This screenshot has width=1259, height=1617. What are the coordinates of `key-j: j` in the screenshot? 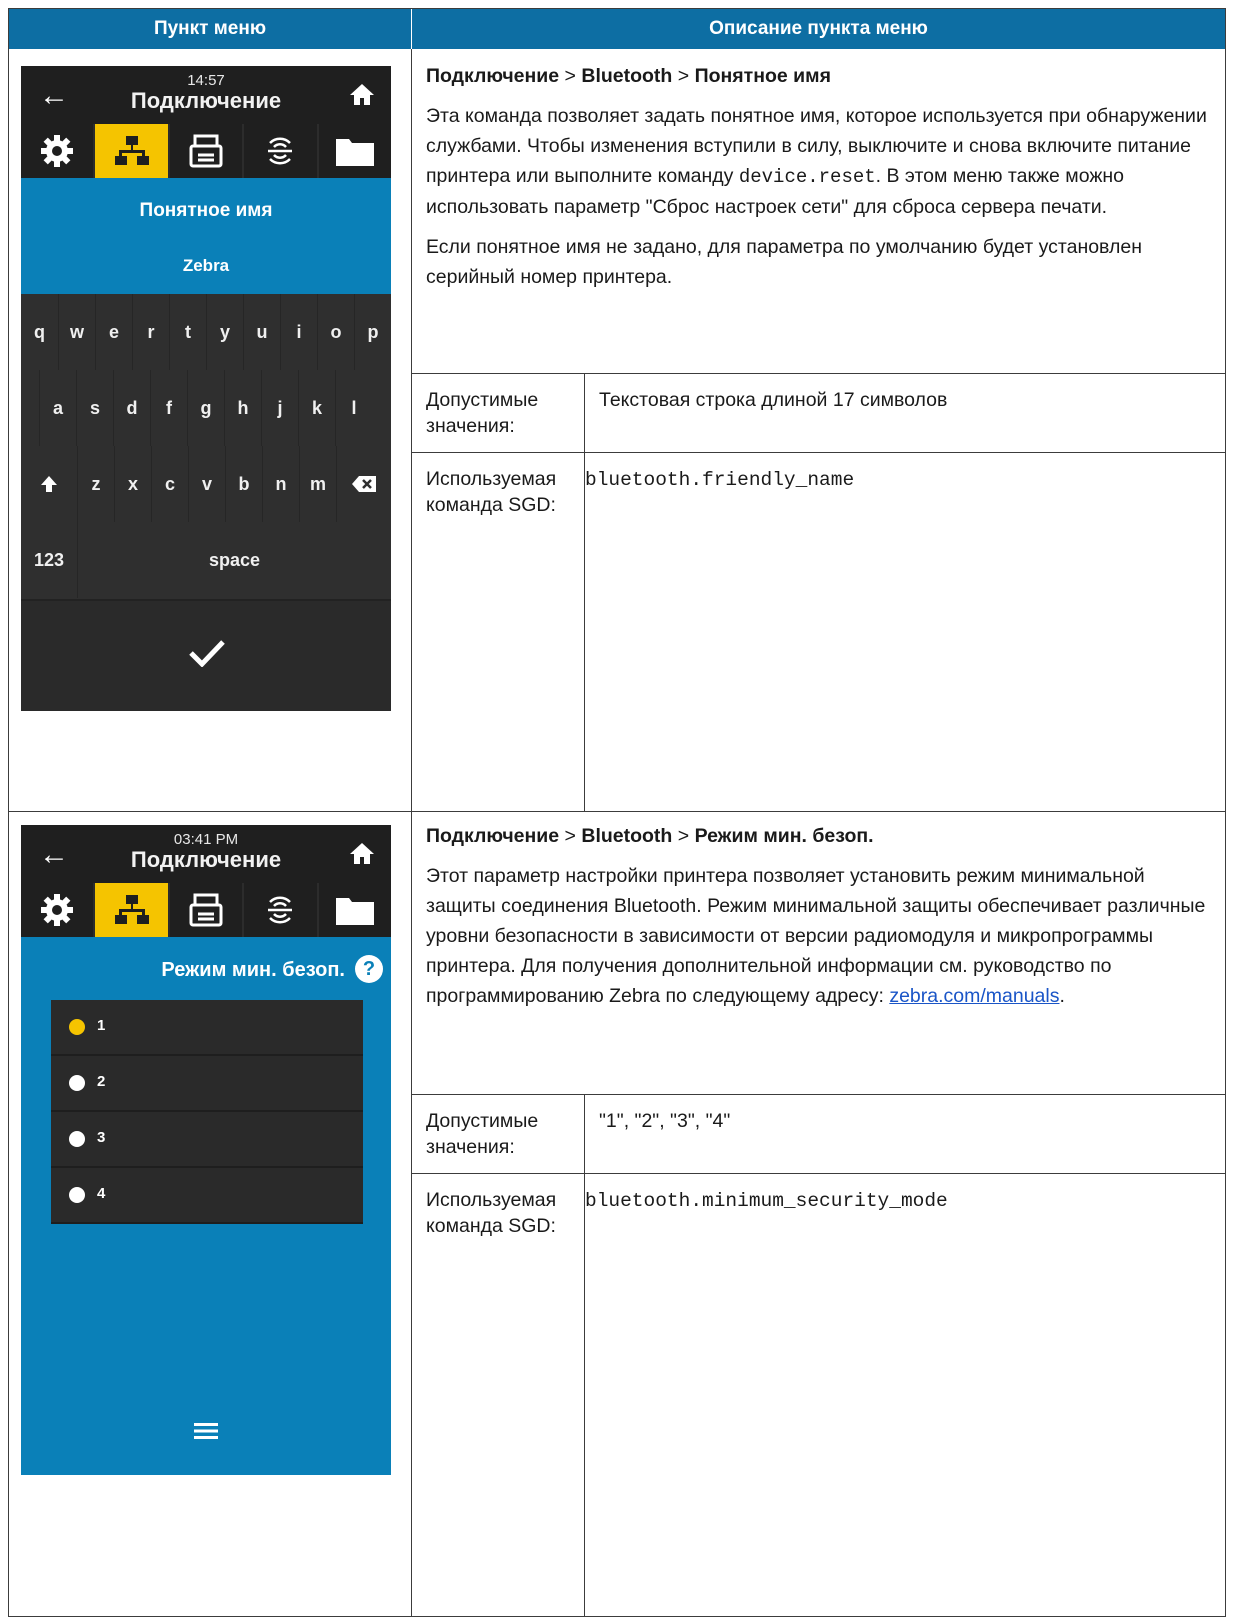 It's located at (279, 408).